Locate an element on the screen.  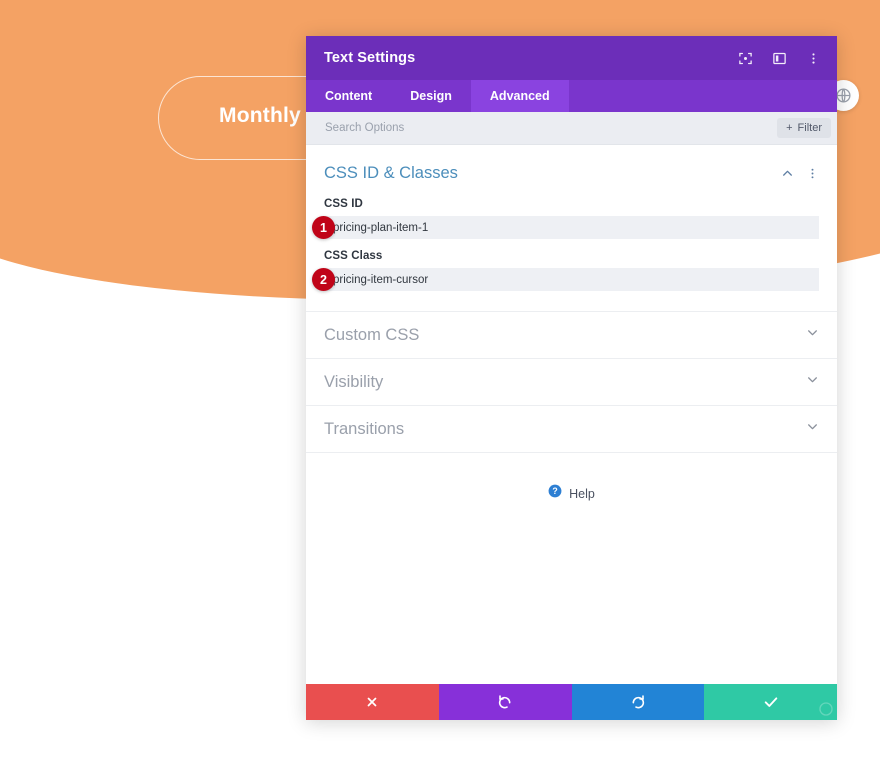
resize-handle is located at coordinates (826, 709).